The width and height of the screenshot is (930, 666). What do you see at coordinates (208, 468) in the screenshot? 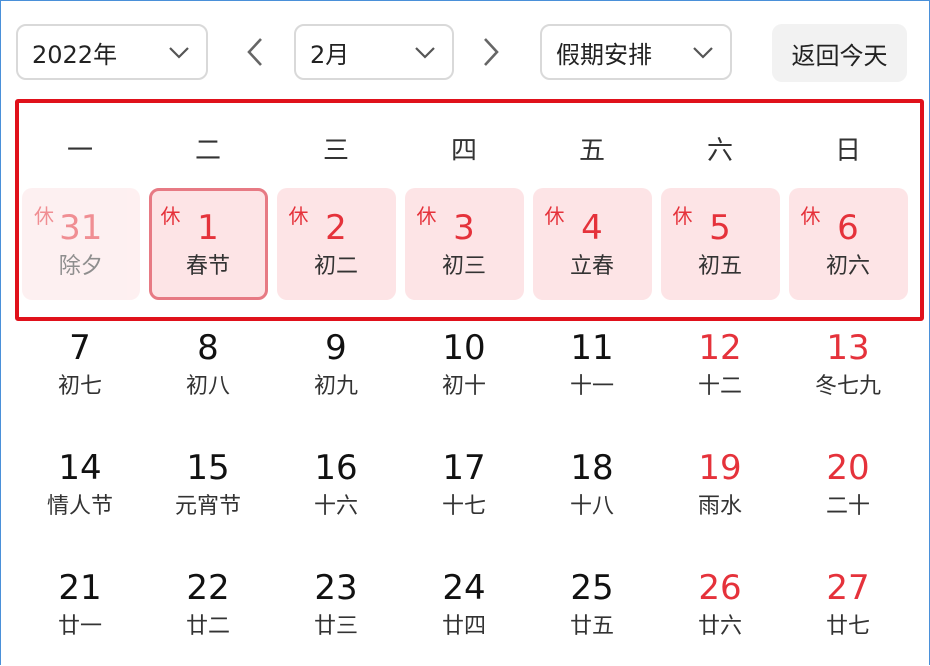
I see `day-number: 15` at bounding box center [208, 468].